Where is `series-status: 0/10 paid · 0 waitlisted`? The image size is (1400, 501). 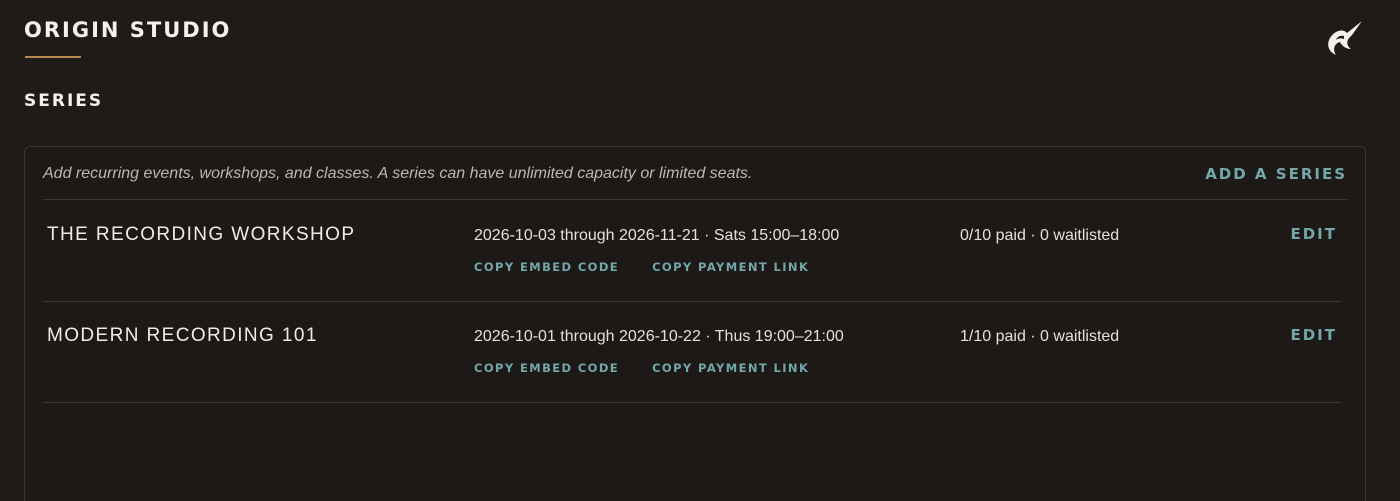 series-status: 0/10 paid · 0 waitlisted is located at coordinates (1040, 235).